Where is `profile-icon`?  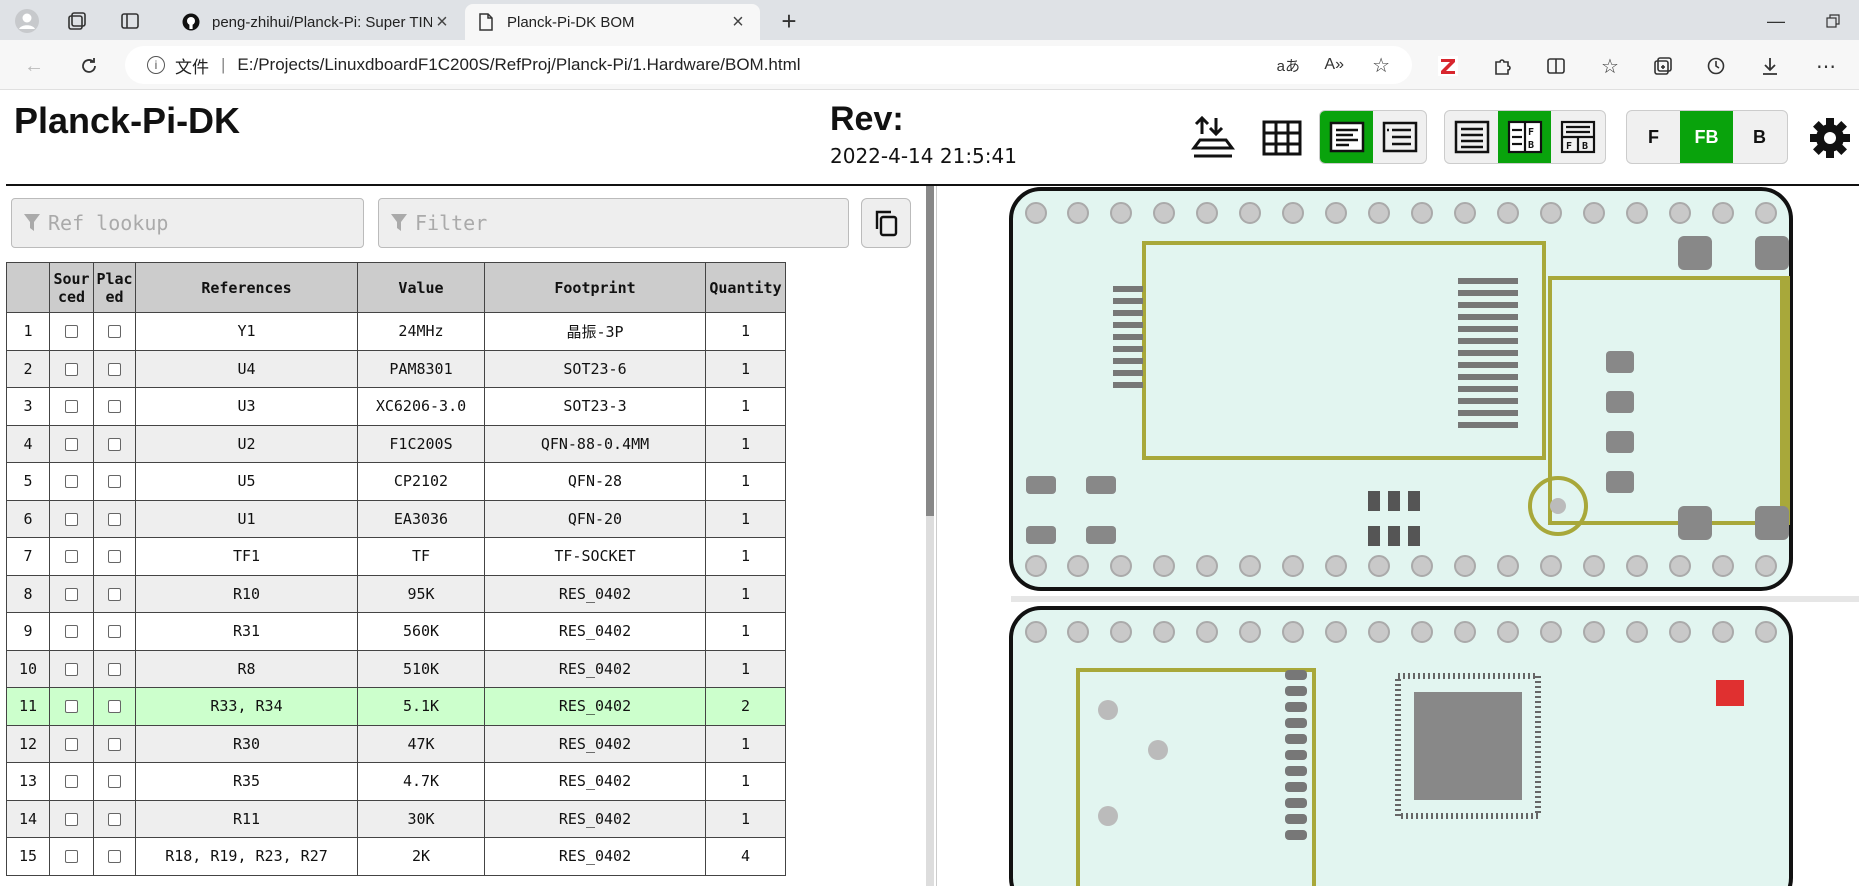 profile-icon is located at coordinates (27, 21).